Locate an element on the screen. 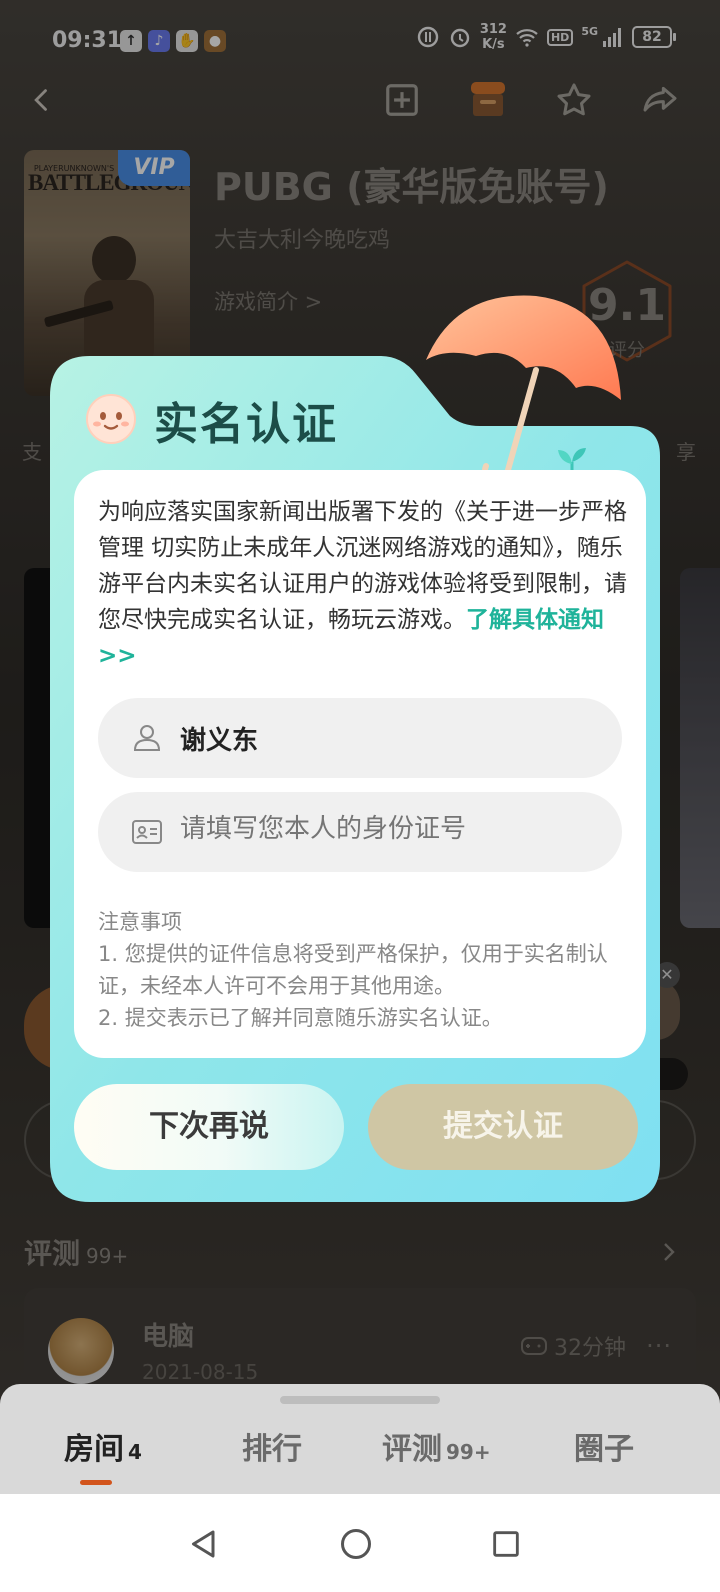 The width and height of the screenshot is (720, 1592). tab-label: 房间 is located at coordinates (94, 1449).